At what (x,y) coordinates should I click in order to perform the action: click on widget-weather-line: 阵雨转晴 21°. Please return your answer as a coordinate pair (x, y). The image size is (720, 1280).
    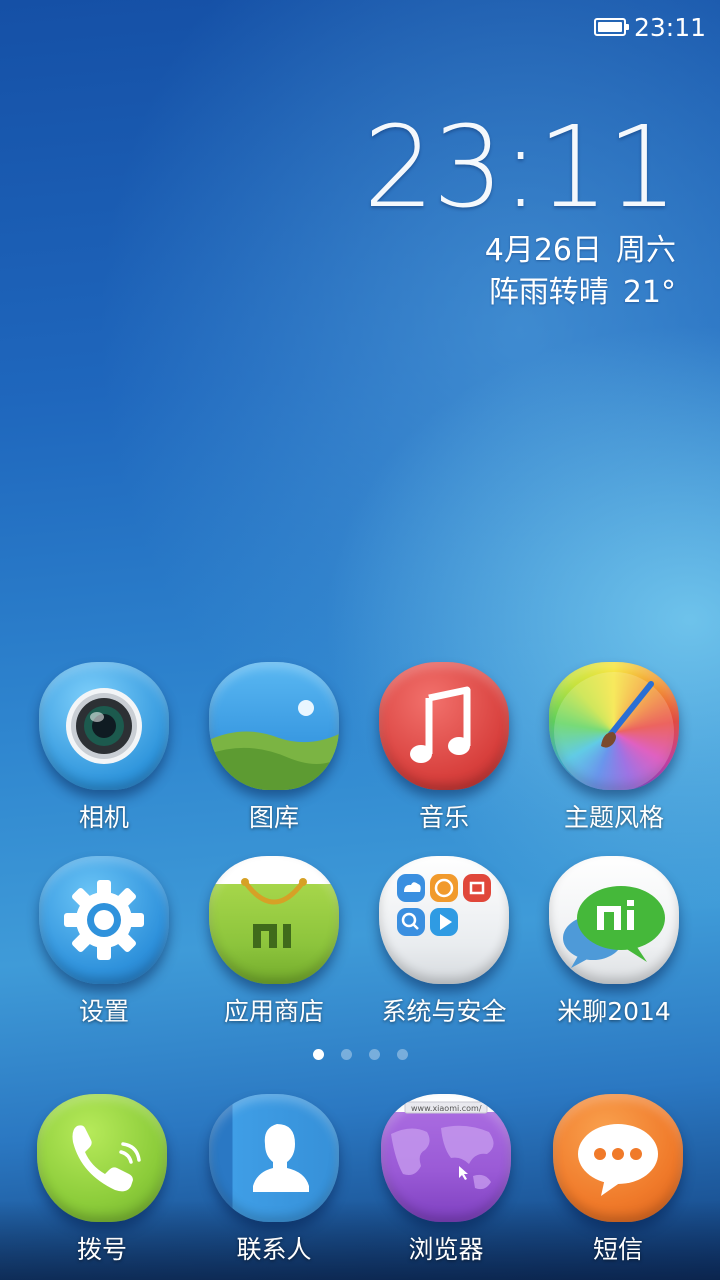
    Looking at the image, I should click on (519, 293).